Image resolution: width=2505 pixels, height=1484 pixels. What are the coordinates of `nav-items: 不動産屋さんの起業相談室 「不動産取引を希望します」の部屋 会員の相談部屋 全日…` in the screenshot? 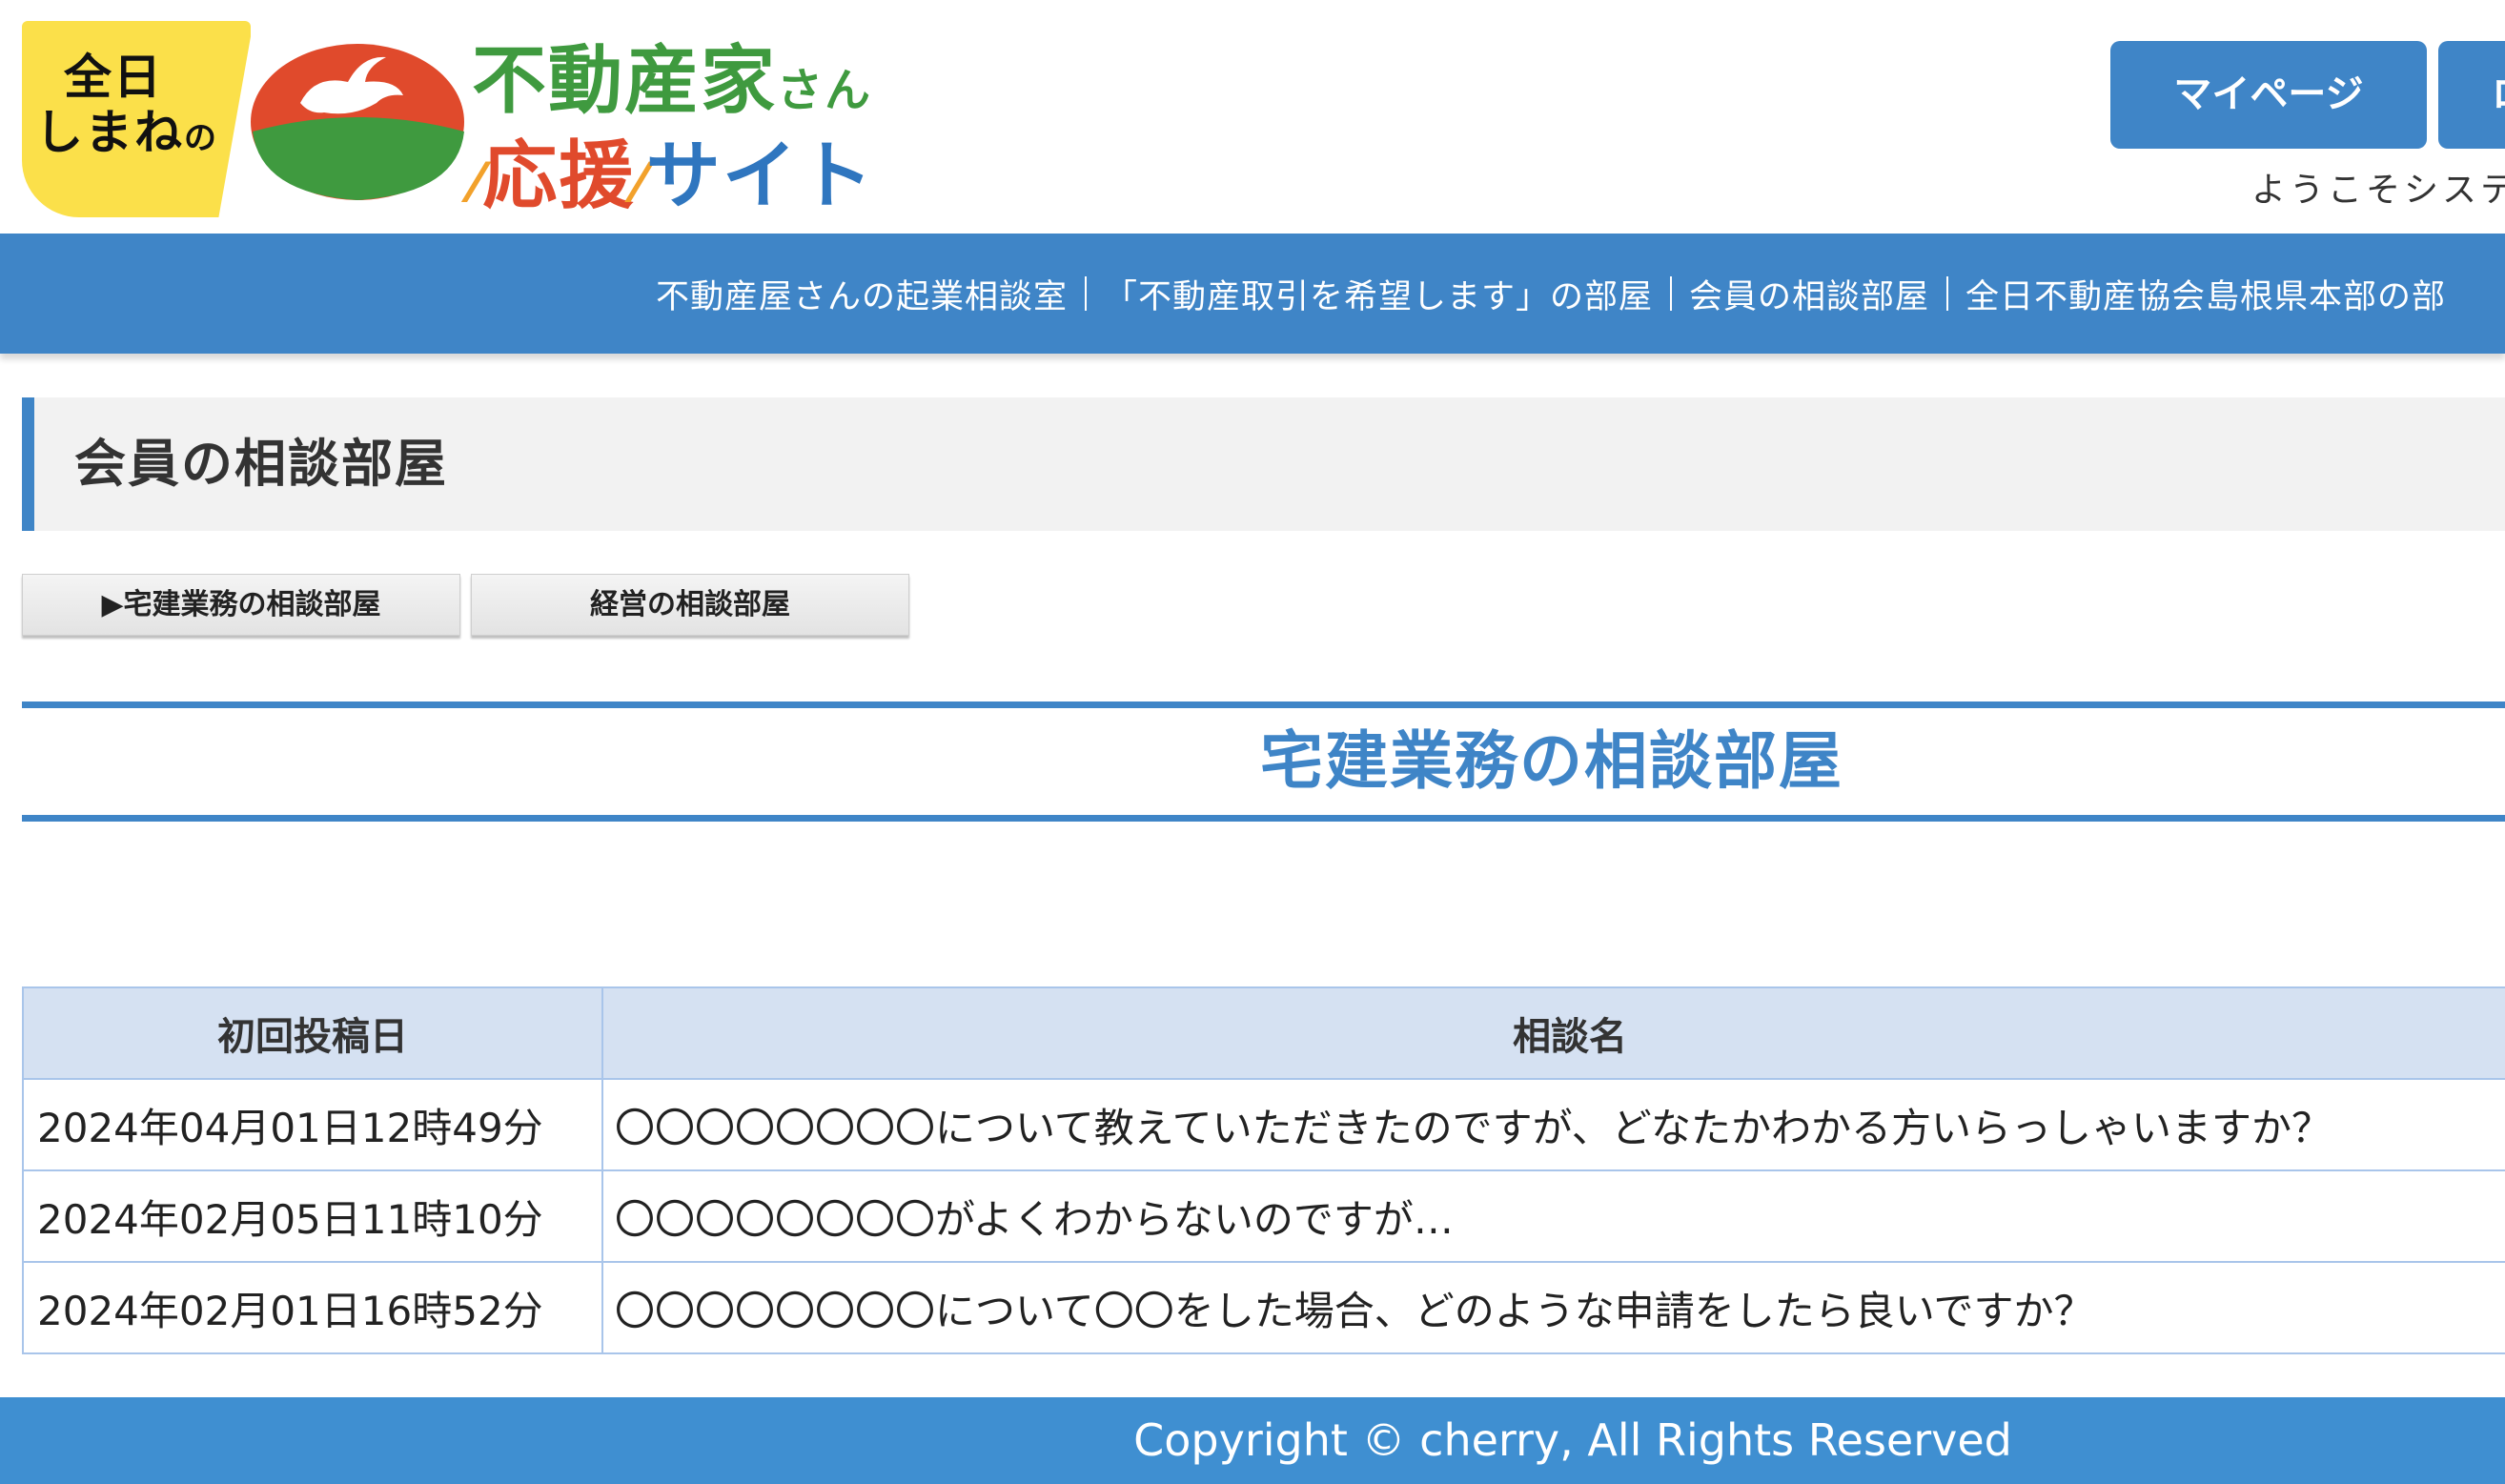 It's located at (1551, 294).